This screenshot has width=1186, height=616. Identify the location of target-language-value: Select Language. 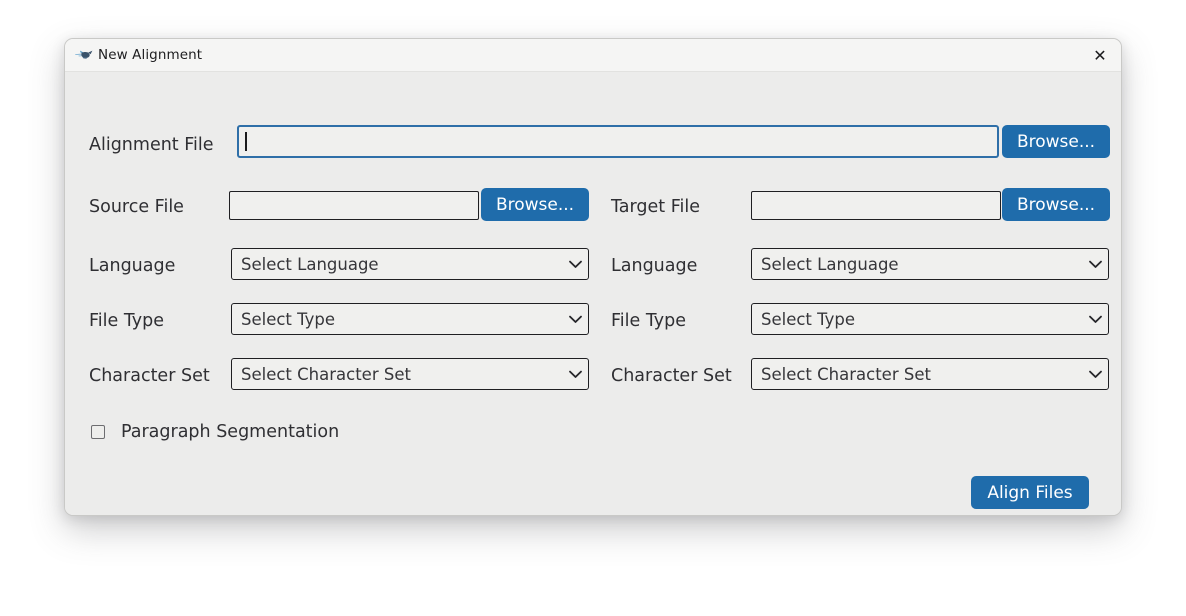
(830, 264).